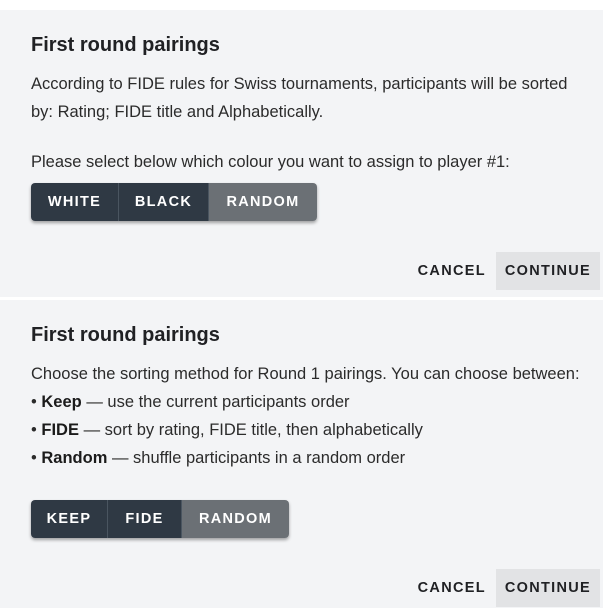 The width and height of the screenshot is (603, 608). I want to click on keep-description: — use the current participants order, so click(218, 402).